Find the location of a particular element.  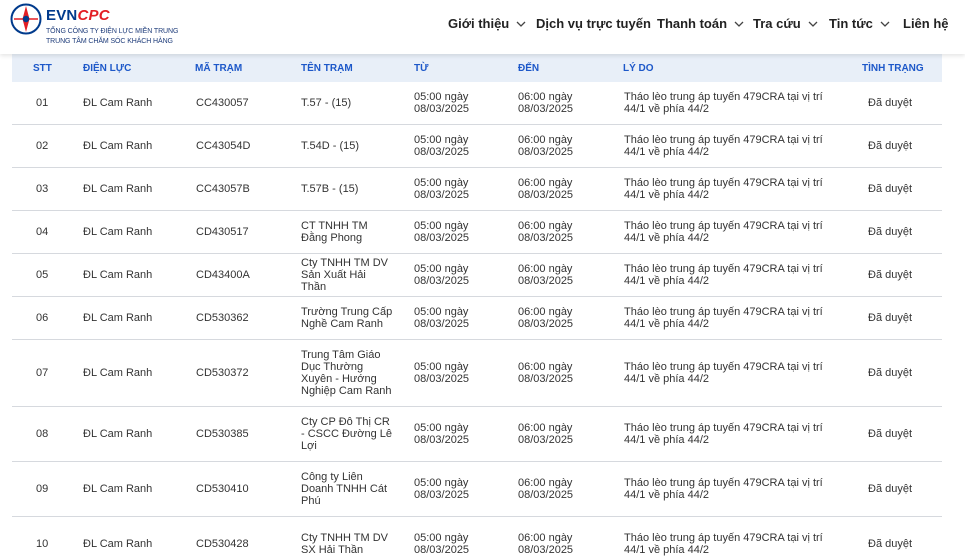

cell-stt: 01 is located at coordinates (42, 103).